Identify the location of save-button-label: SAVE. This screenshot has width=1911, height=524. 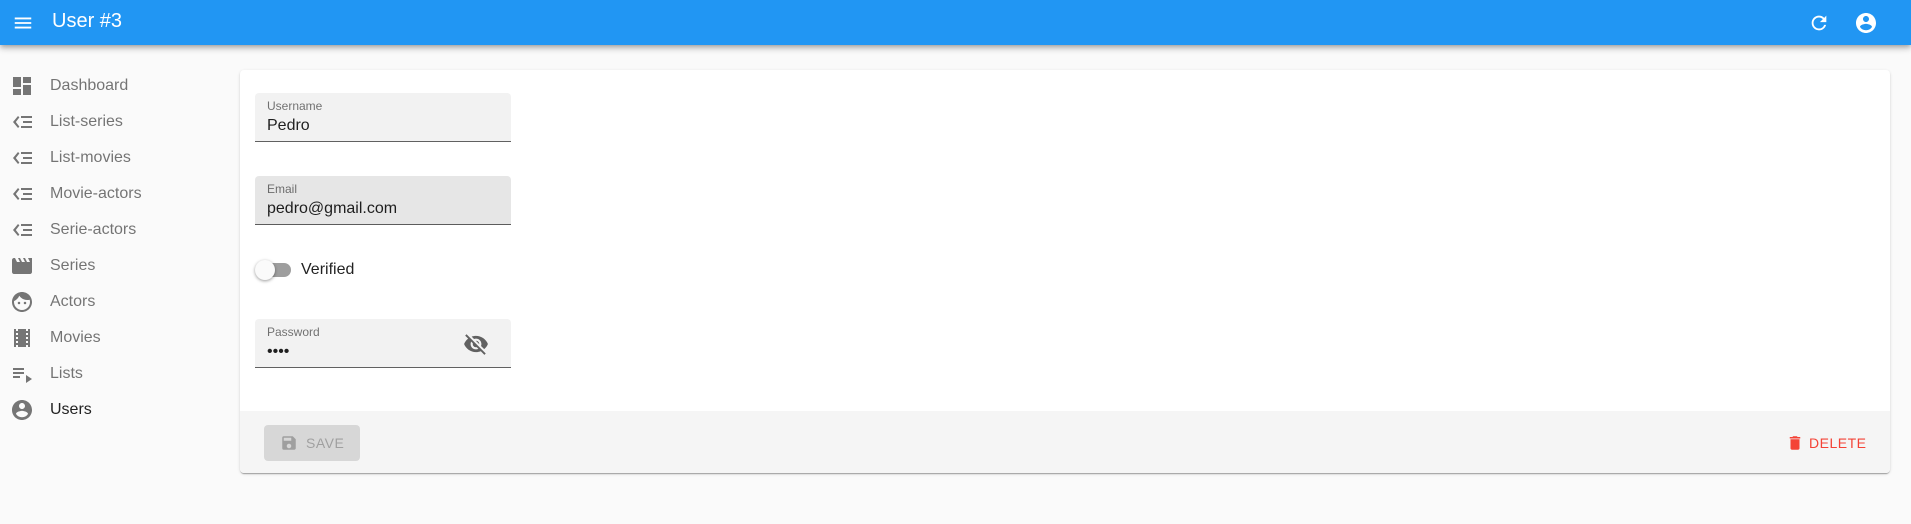
(325, 443).